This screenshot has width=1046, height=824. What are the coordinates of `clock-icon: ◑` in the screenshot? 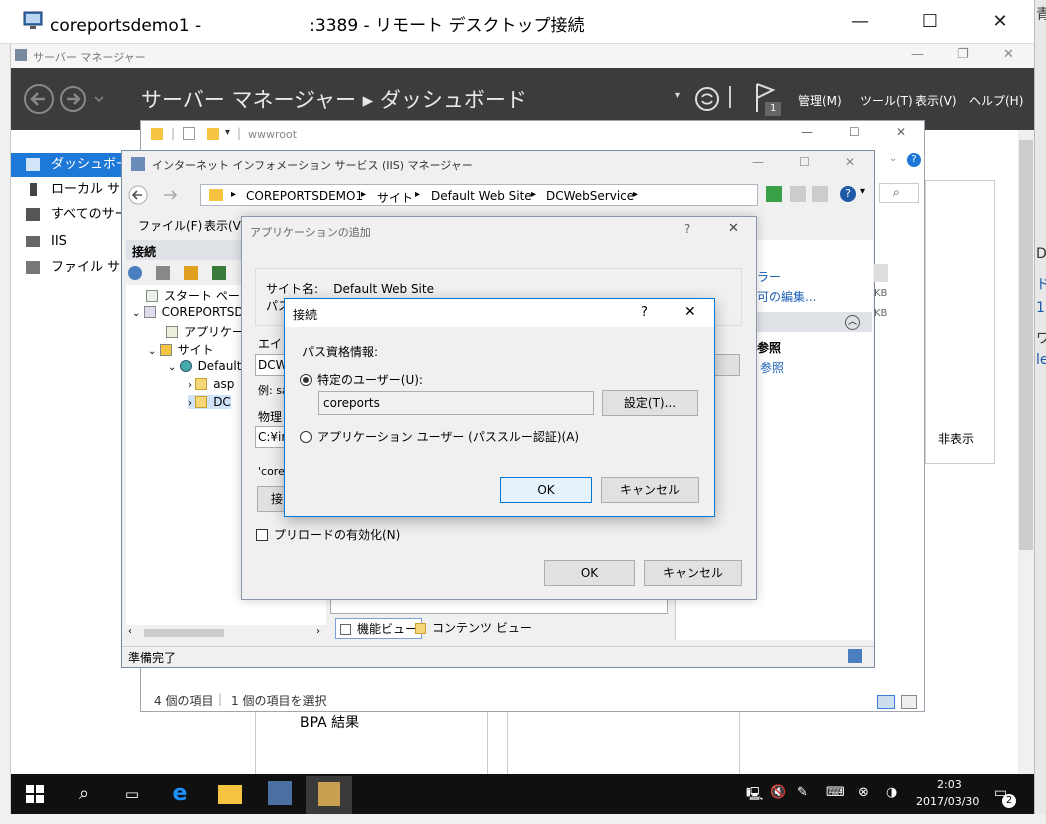 It's located at (891, 792).